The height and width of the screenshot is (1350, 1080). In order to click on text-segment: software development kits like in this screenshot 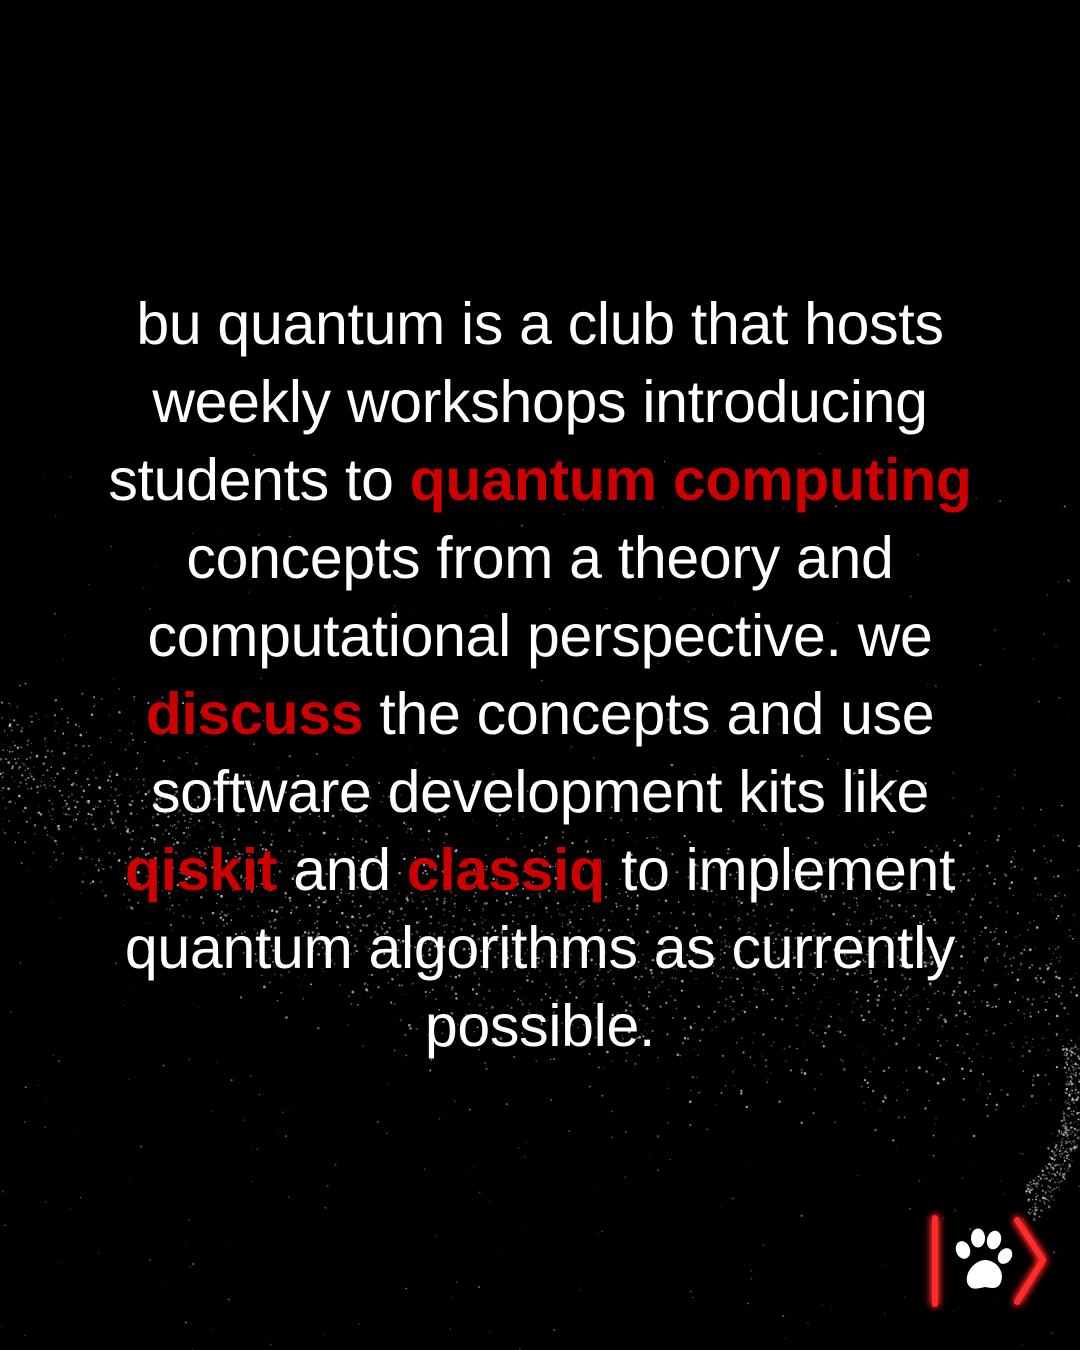, I will do `click(540, 792)`.